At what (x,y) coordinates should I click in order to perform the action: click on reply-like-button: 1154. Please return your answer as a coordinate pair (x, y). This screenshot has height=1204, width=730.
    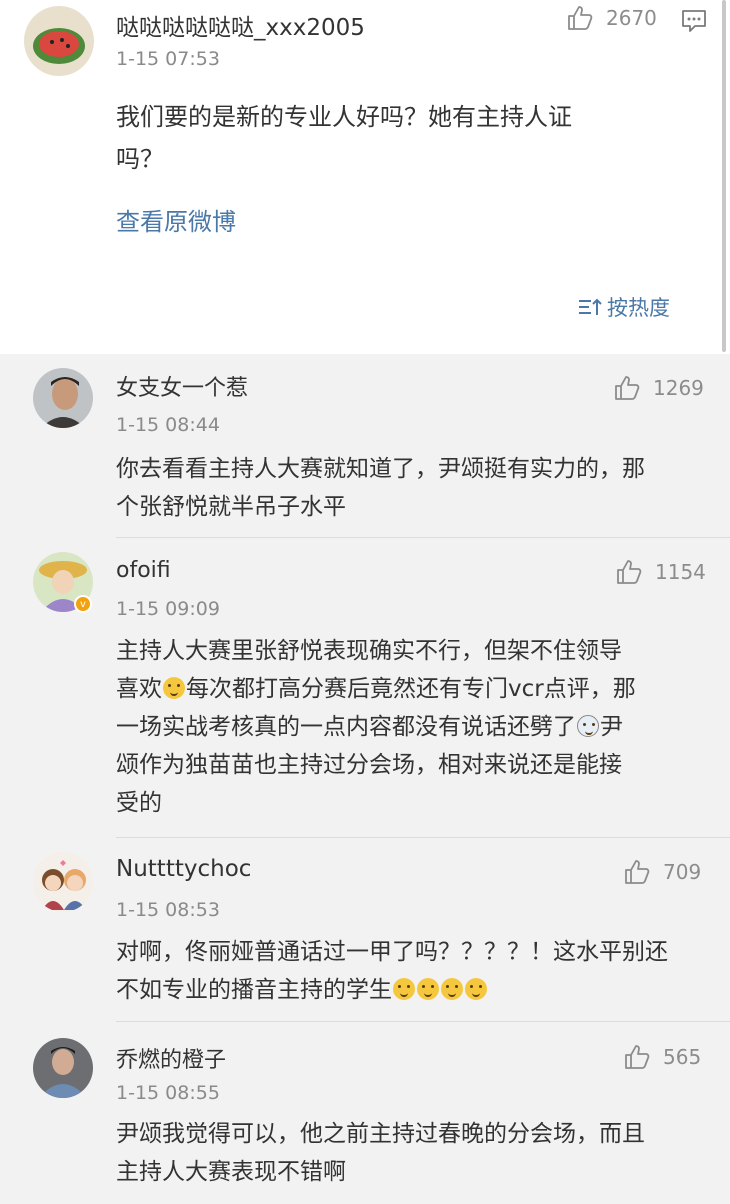
    Looking at the image, I should click on (660, 572).